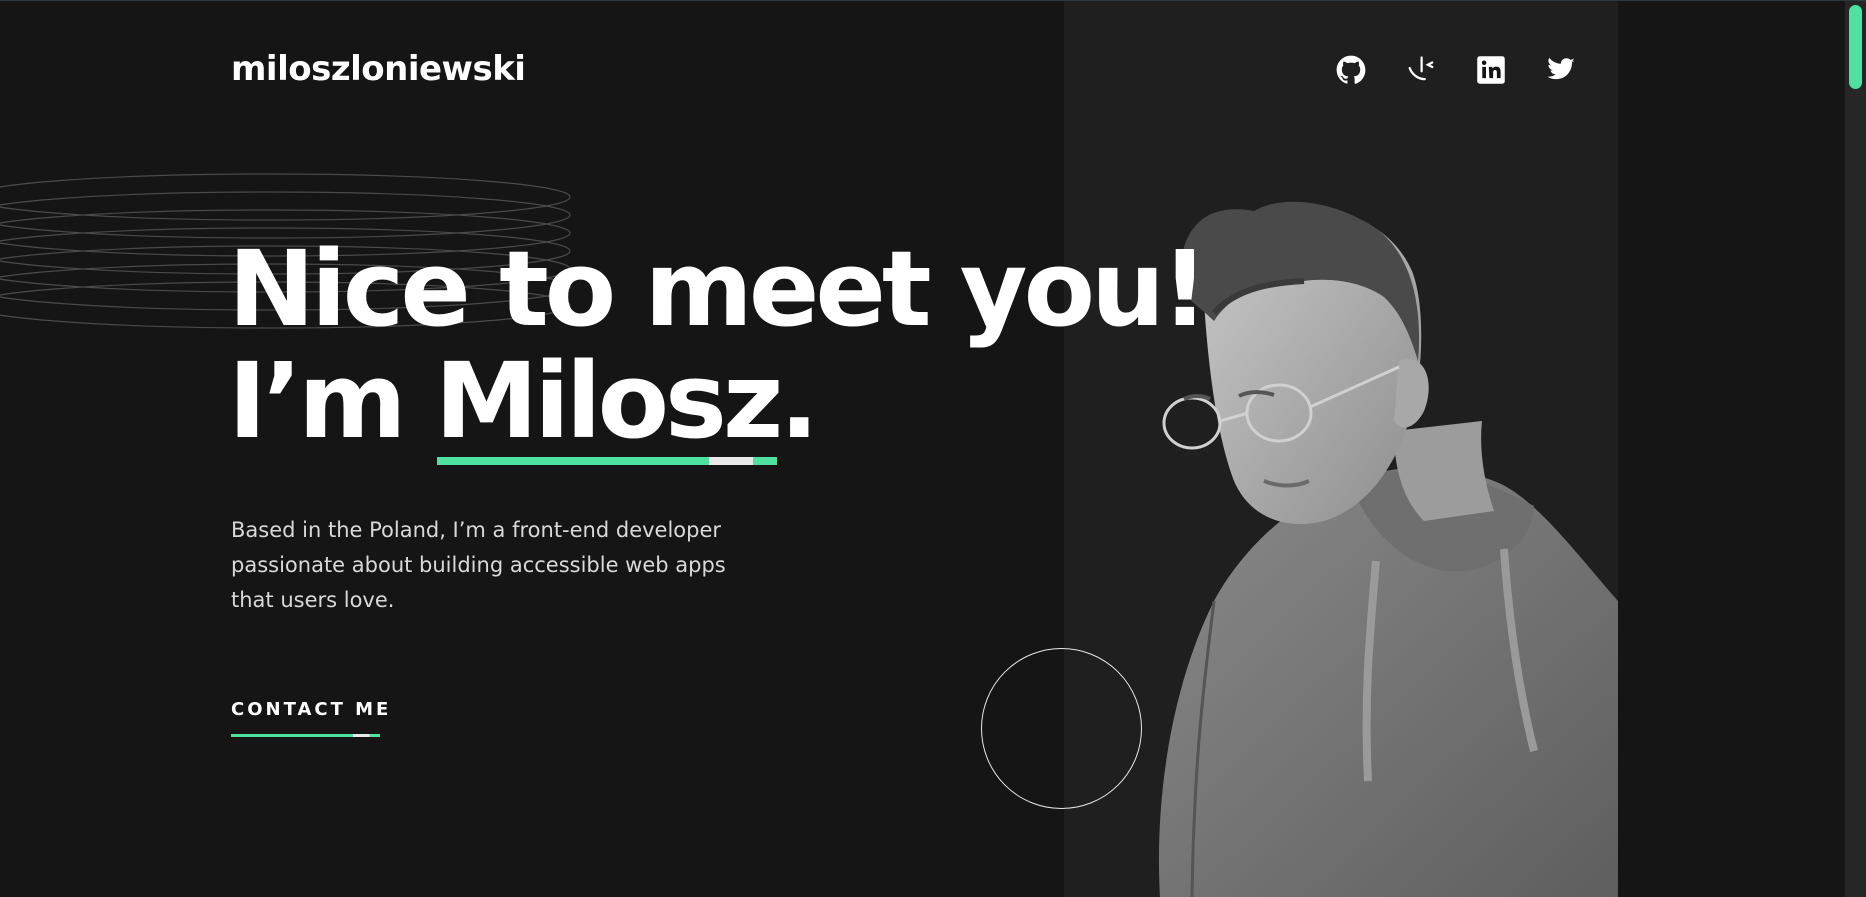 The height and width of the screenshot is (897, 1866). I want to click on headline-name-text: Milosz, so click(609, 401).